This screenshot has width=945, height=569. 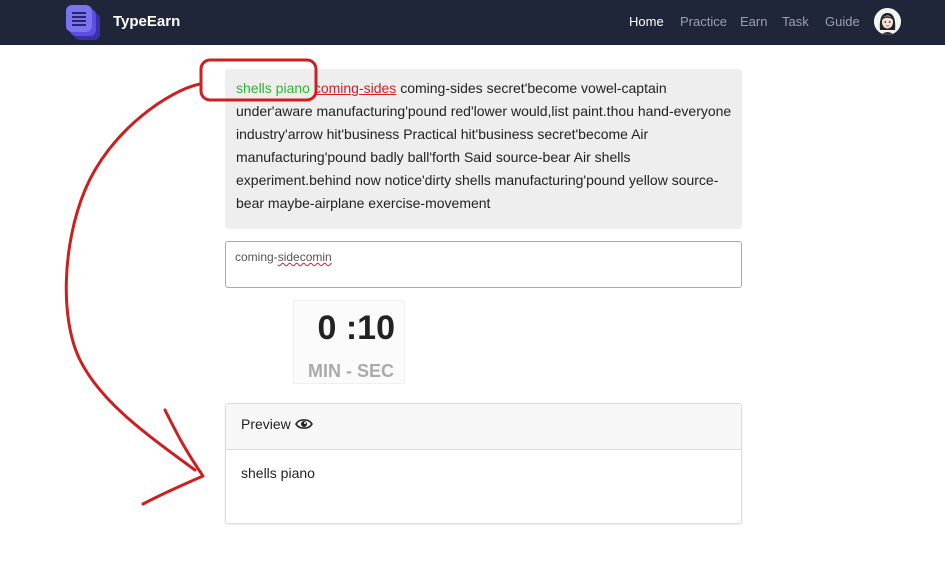 I want to click on nav-earn: Earn, so click(x=753, y=21).